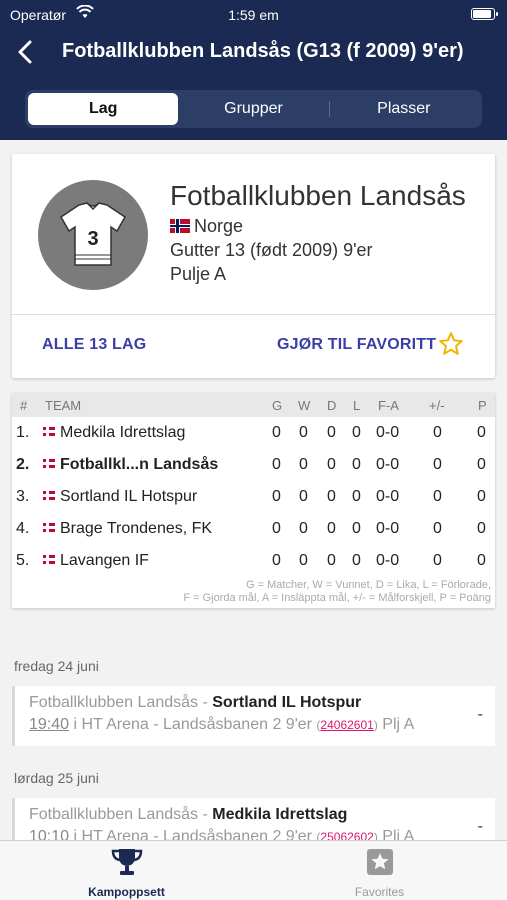  I want to click on match-id-link: 24062601, so click(346, 725).